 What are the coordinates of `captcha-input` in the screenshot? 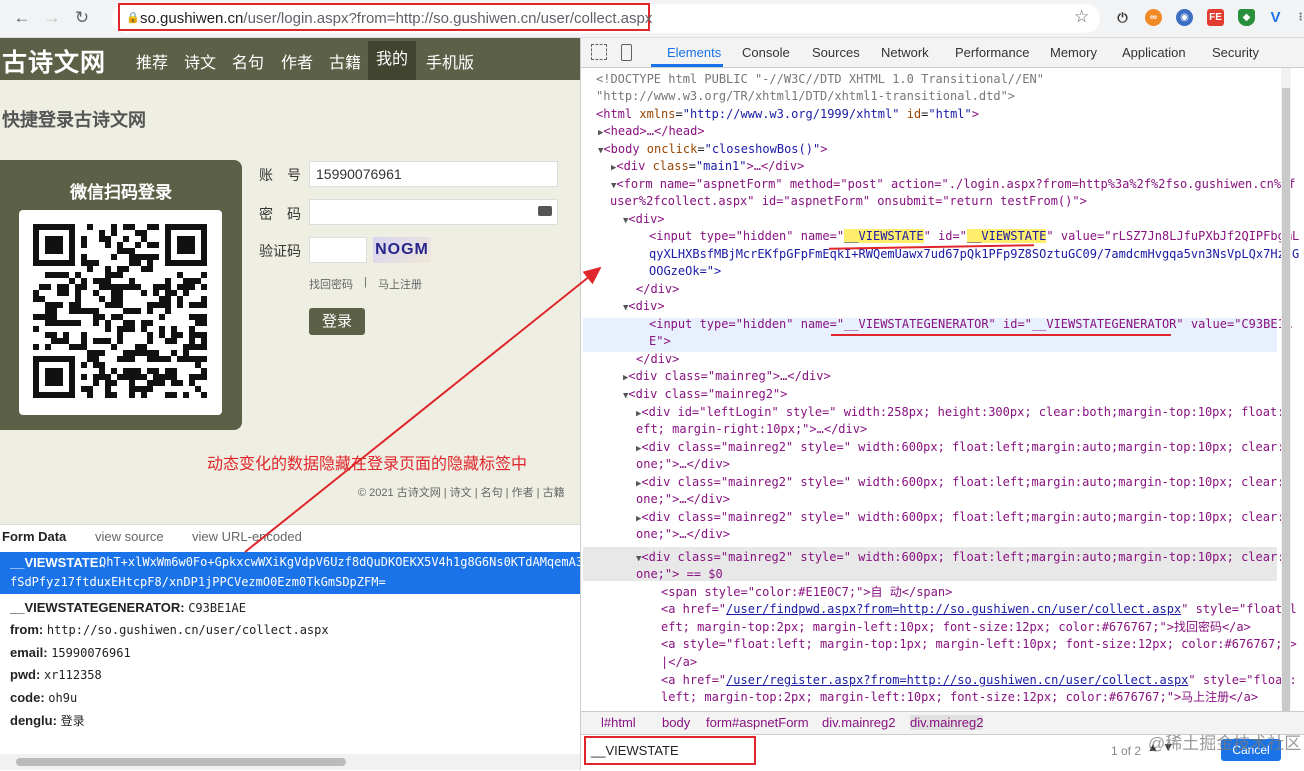 It's located at (338, 250).